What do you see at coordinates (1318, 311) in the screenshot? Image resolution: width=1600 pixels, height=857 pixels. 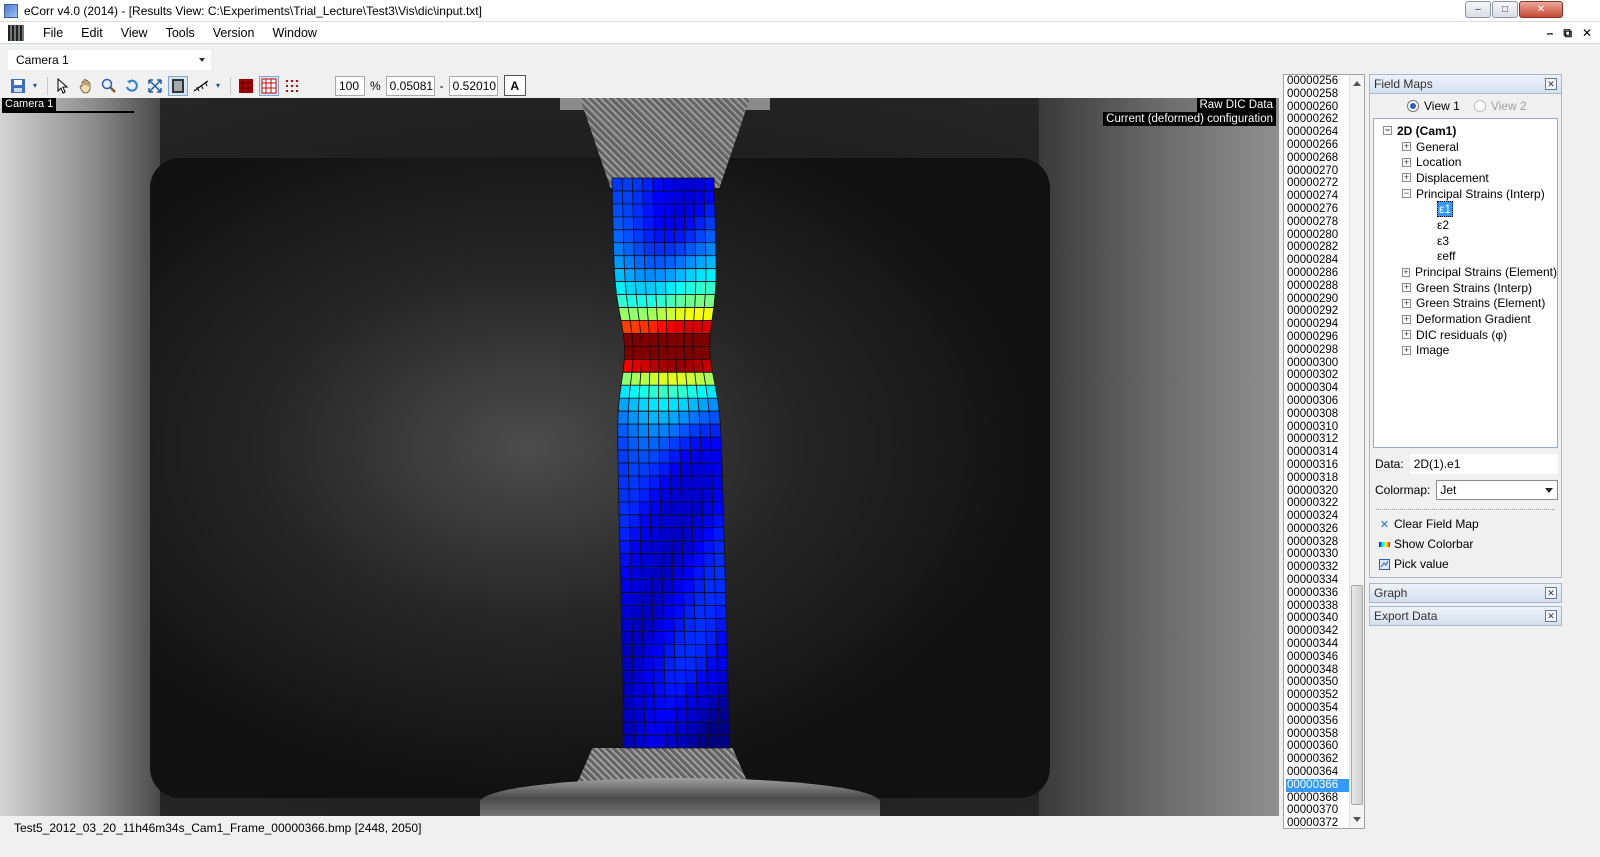 I see `frame-list-item: 00000292` at bounding box center [1318, 311].